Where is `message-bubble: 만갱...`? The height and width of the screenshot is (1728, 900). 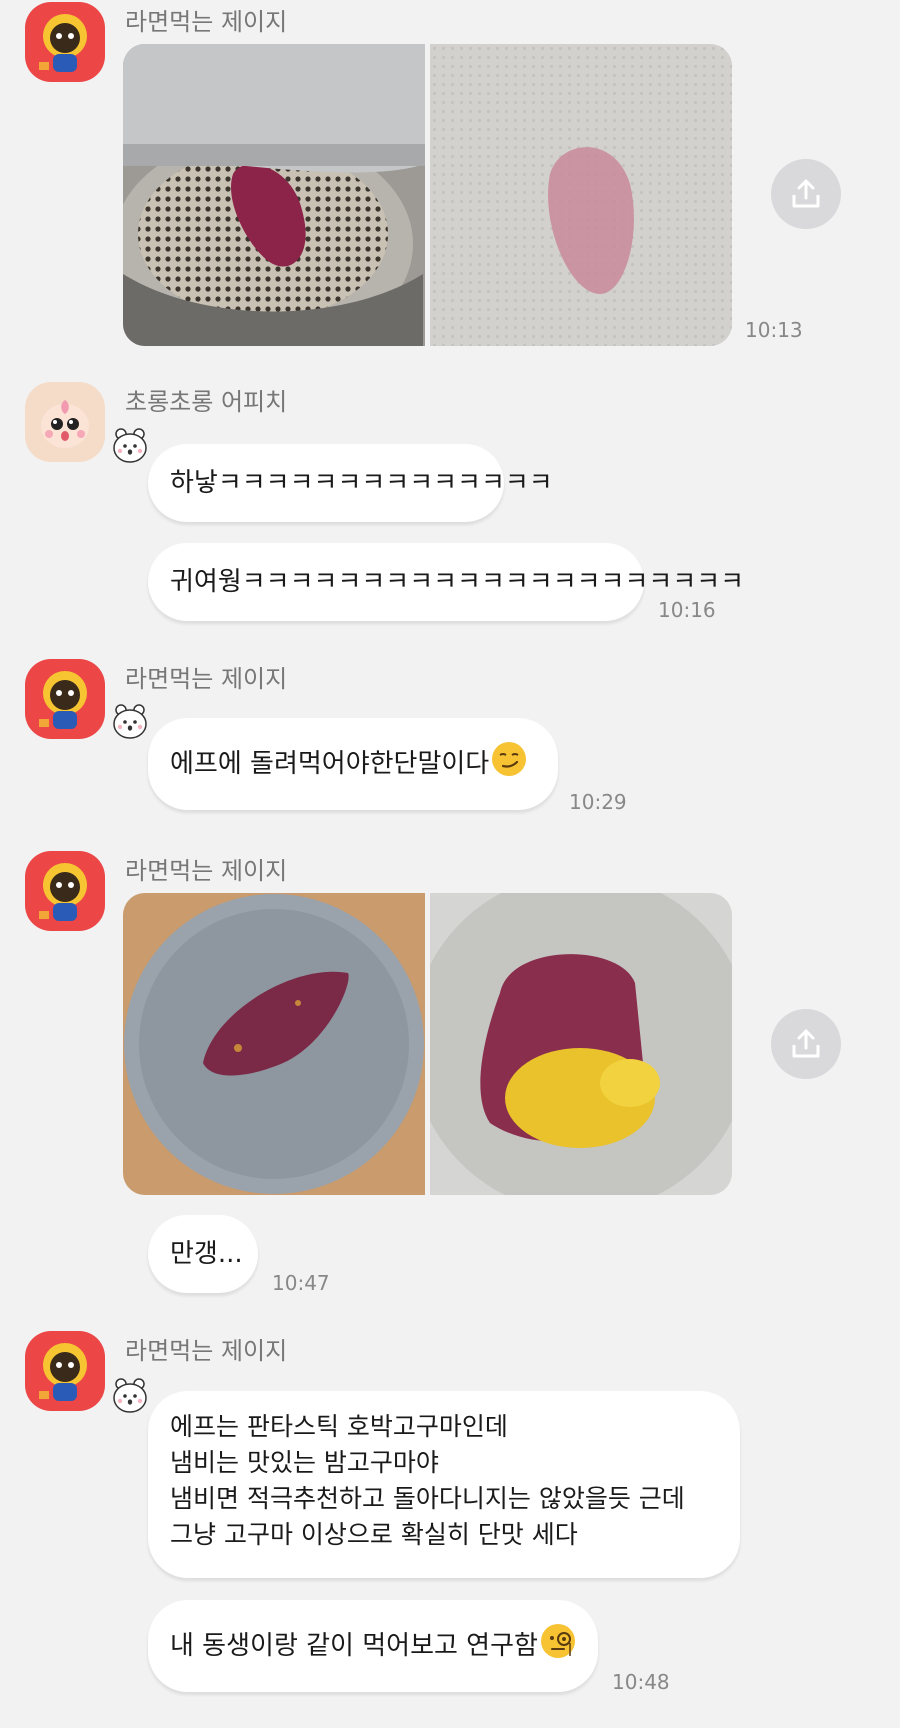
message-bubble: 만갱... is located at coordinates (203, 1254).